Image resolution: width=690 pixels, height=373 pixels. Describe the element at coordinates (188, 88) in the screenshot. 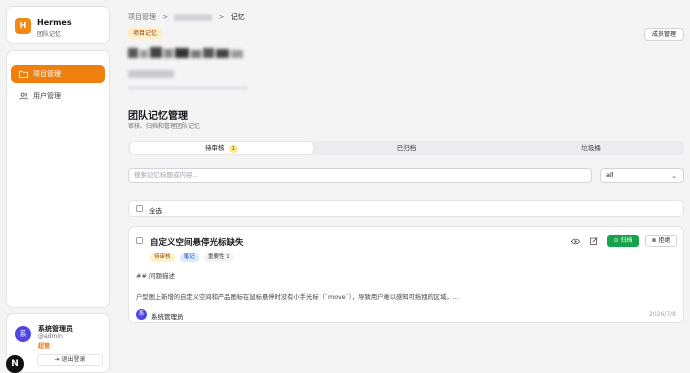

I see `project-desc-redacted` at that location.